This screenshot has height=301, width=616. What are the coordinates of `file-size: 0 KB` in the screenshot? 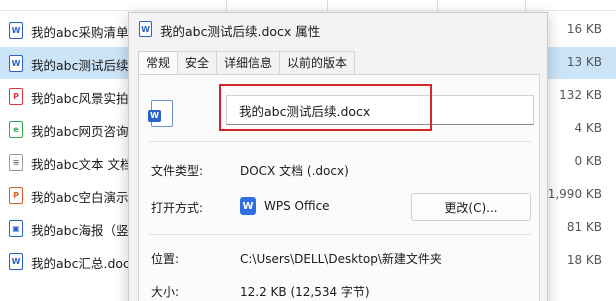 It's located at (588, 161).